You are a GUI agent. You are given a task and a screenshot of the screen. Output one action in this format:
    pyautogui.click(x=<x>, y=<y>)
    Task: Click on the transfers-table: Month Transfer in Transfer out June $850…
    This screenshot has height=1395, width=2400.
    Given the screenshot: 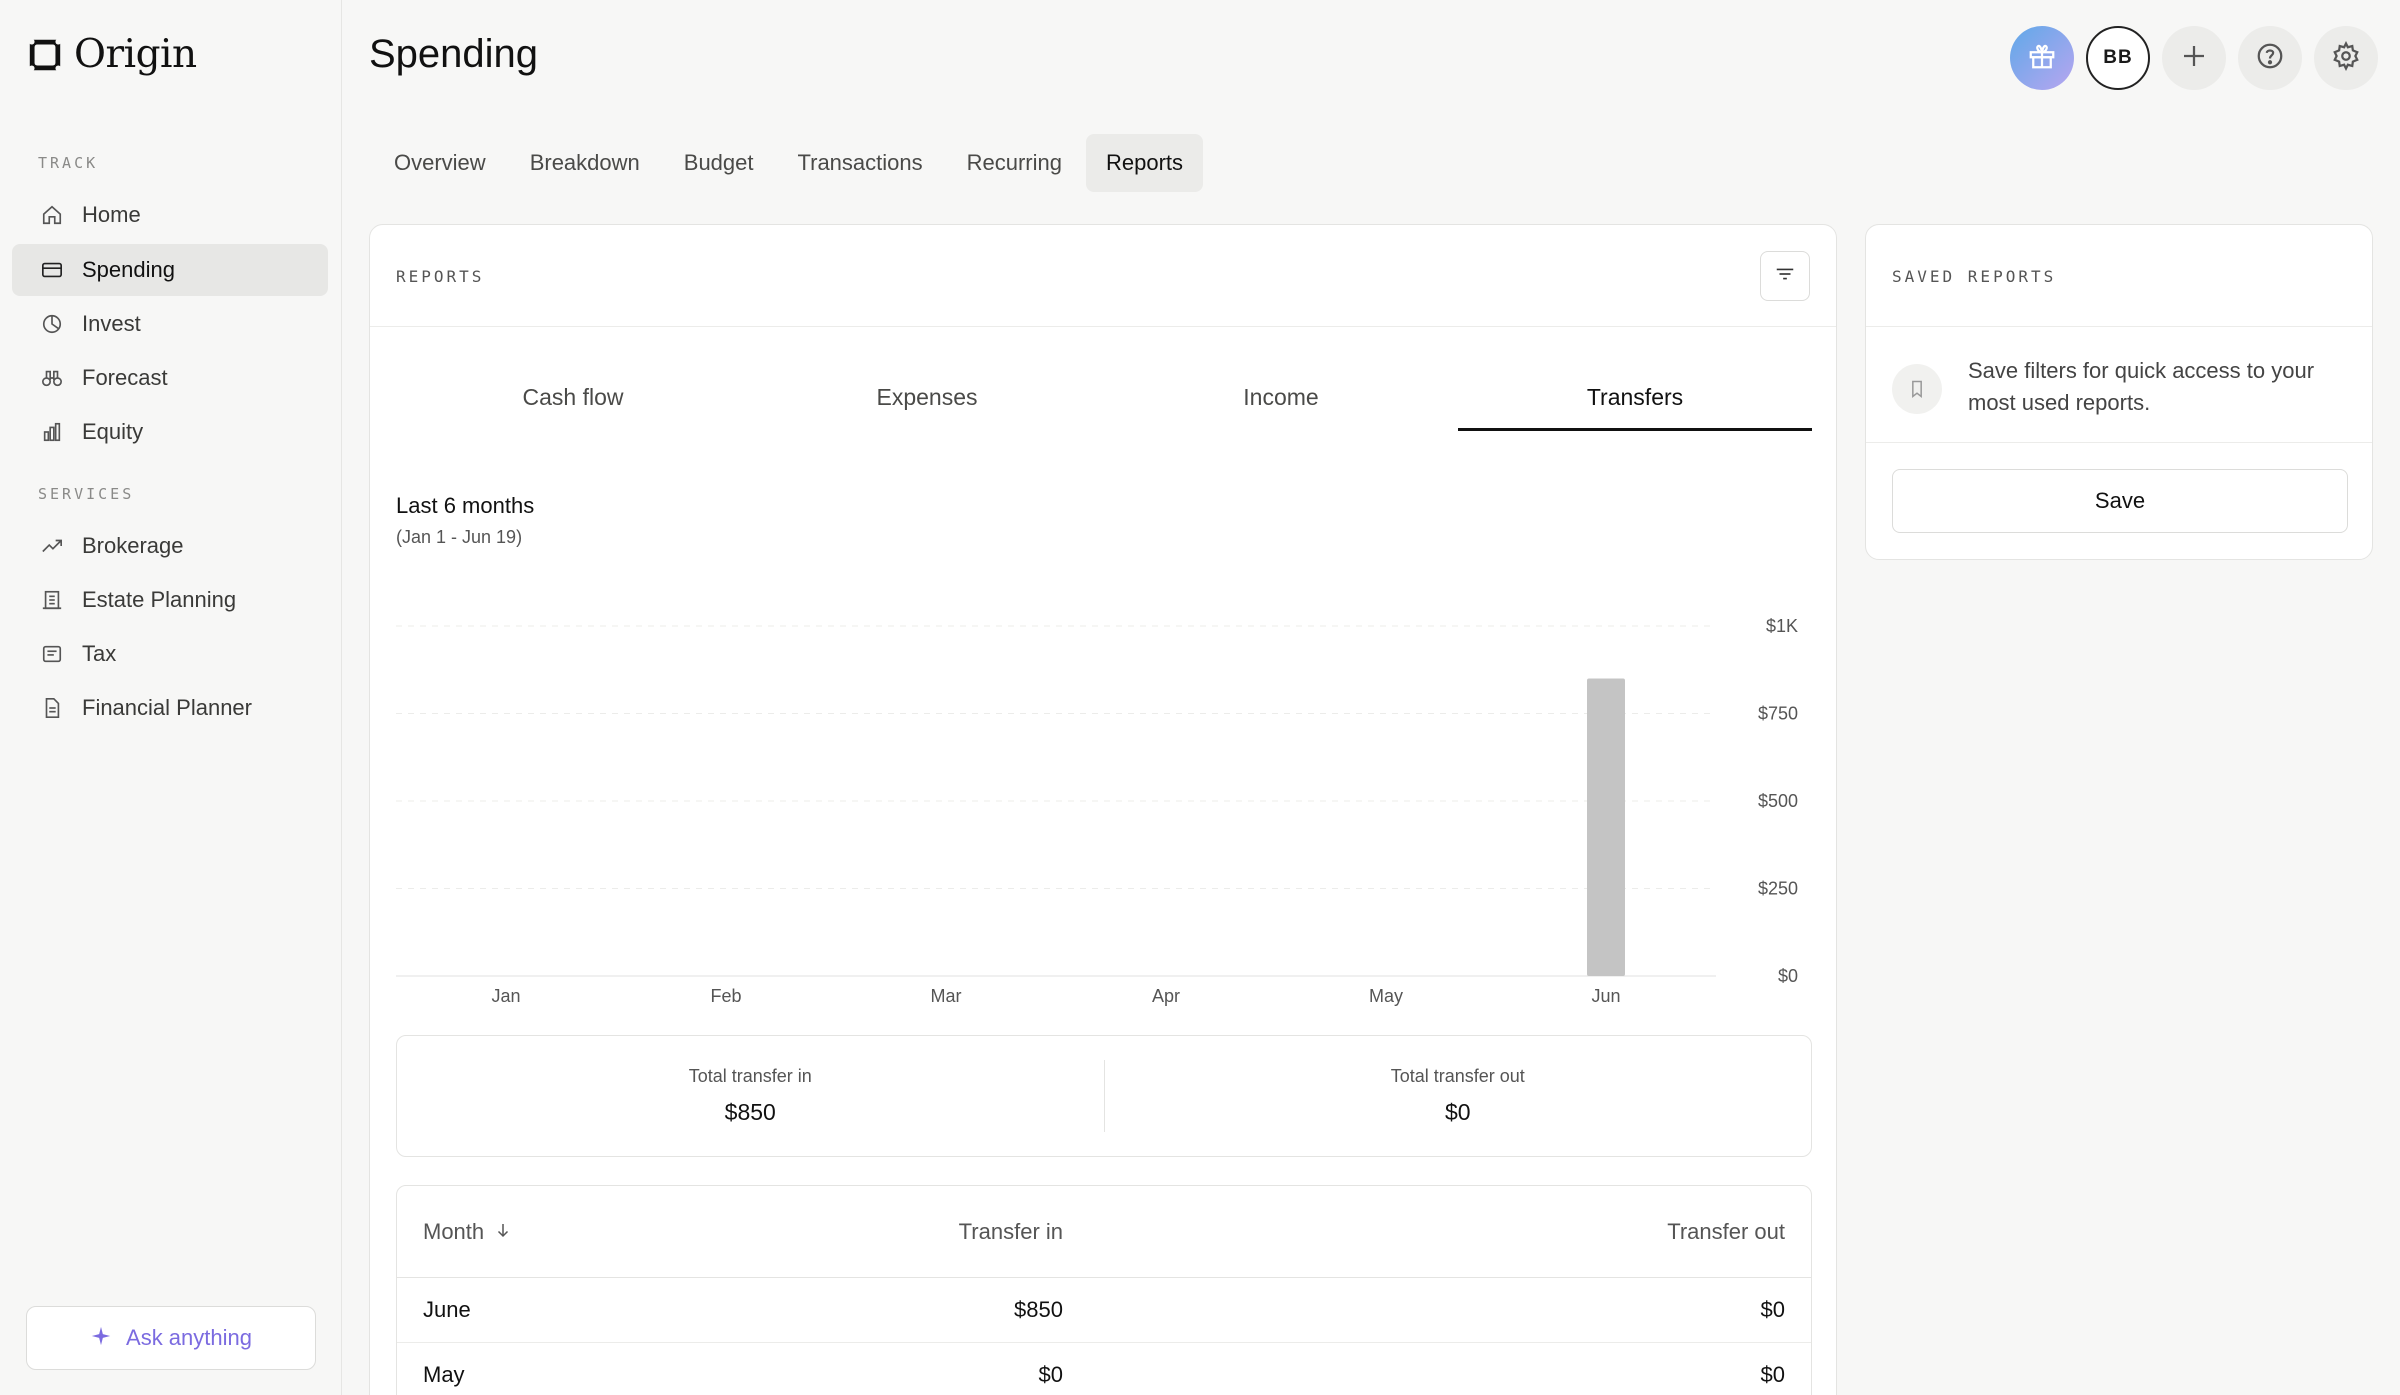 What is the action you would take?
    pyautogui.click(x=1104, y=1290)
    